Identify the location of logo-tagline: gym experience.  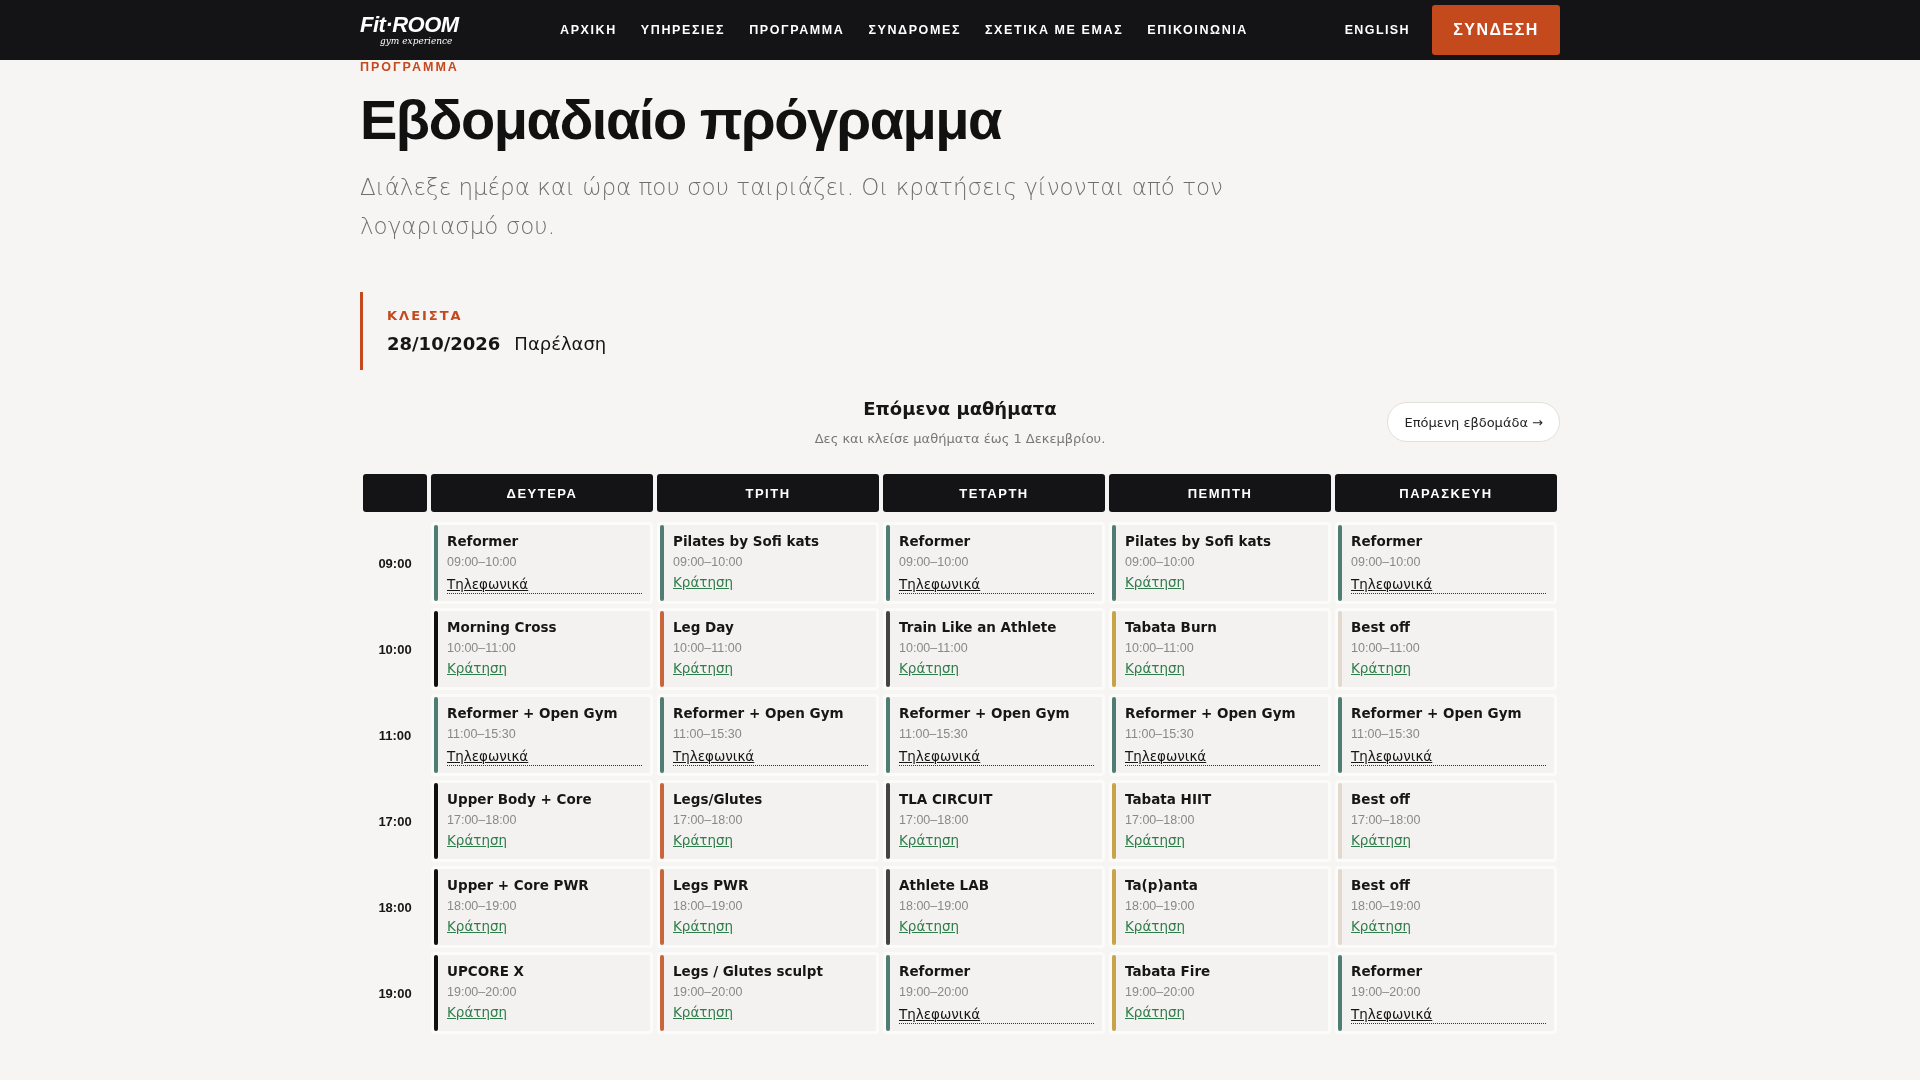
(417, 41).